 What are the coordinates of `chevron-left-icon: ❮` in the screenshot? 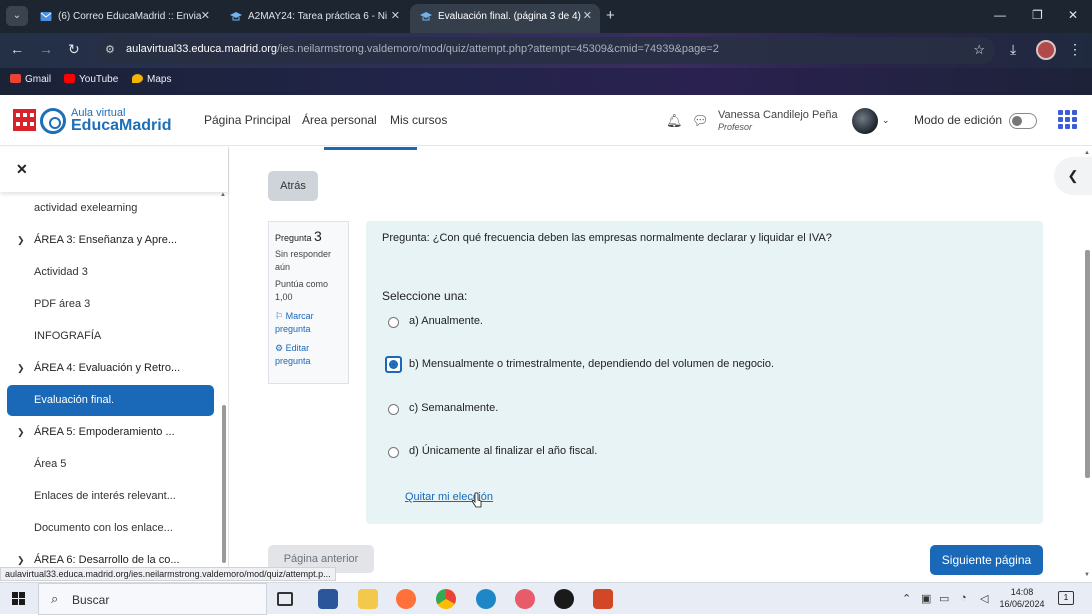 It's located at (1073, 176).